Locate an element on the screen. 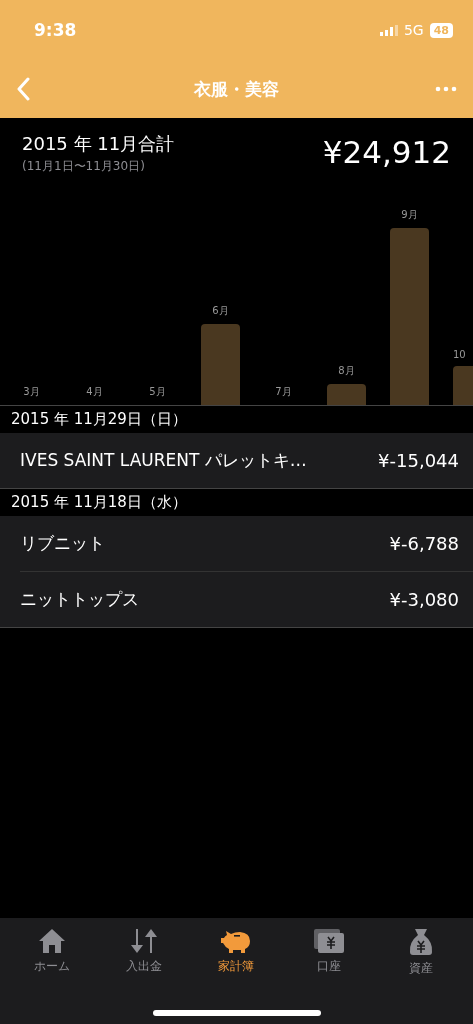  month-label: 7月 is located at coordinates (283, 392).